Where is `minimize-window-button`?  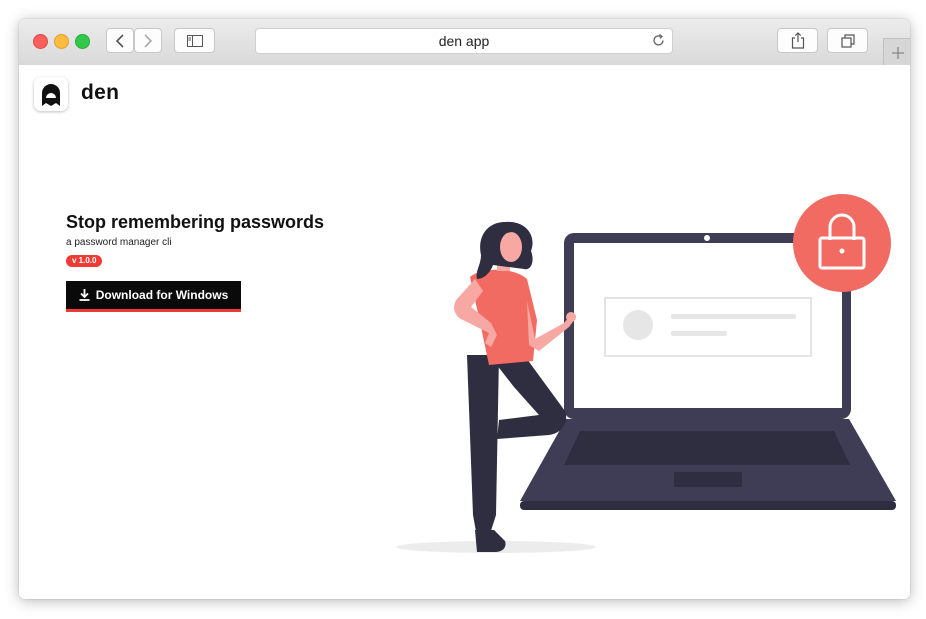 minimize-window-button is located at coordinates (61, 41).